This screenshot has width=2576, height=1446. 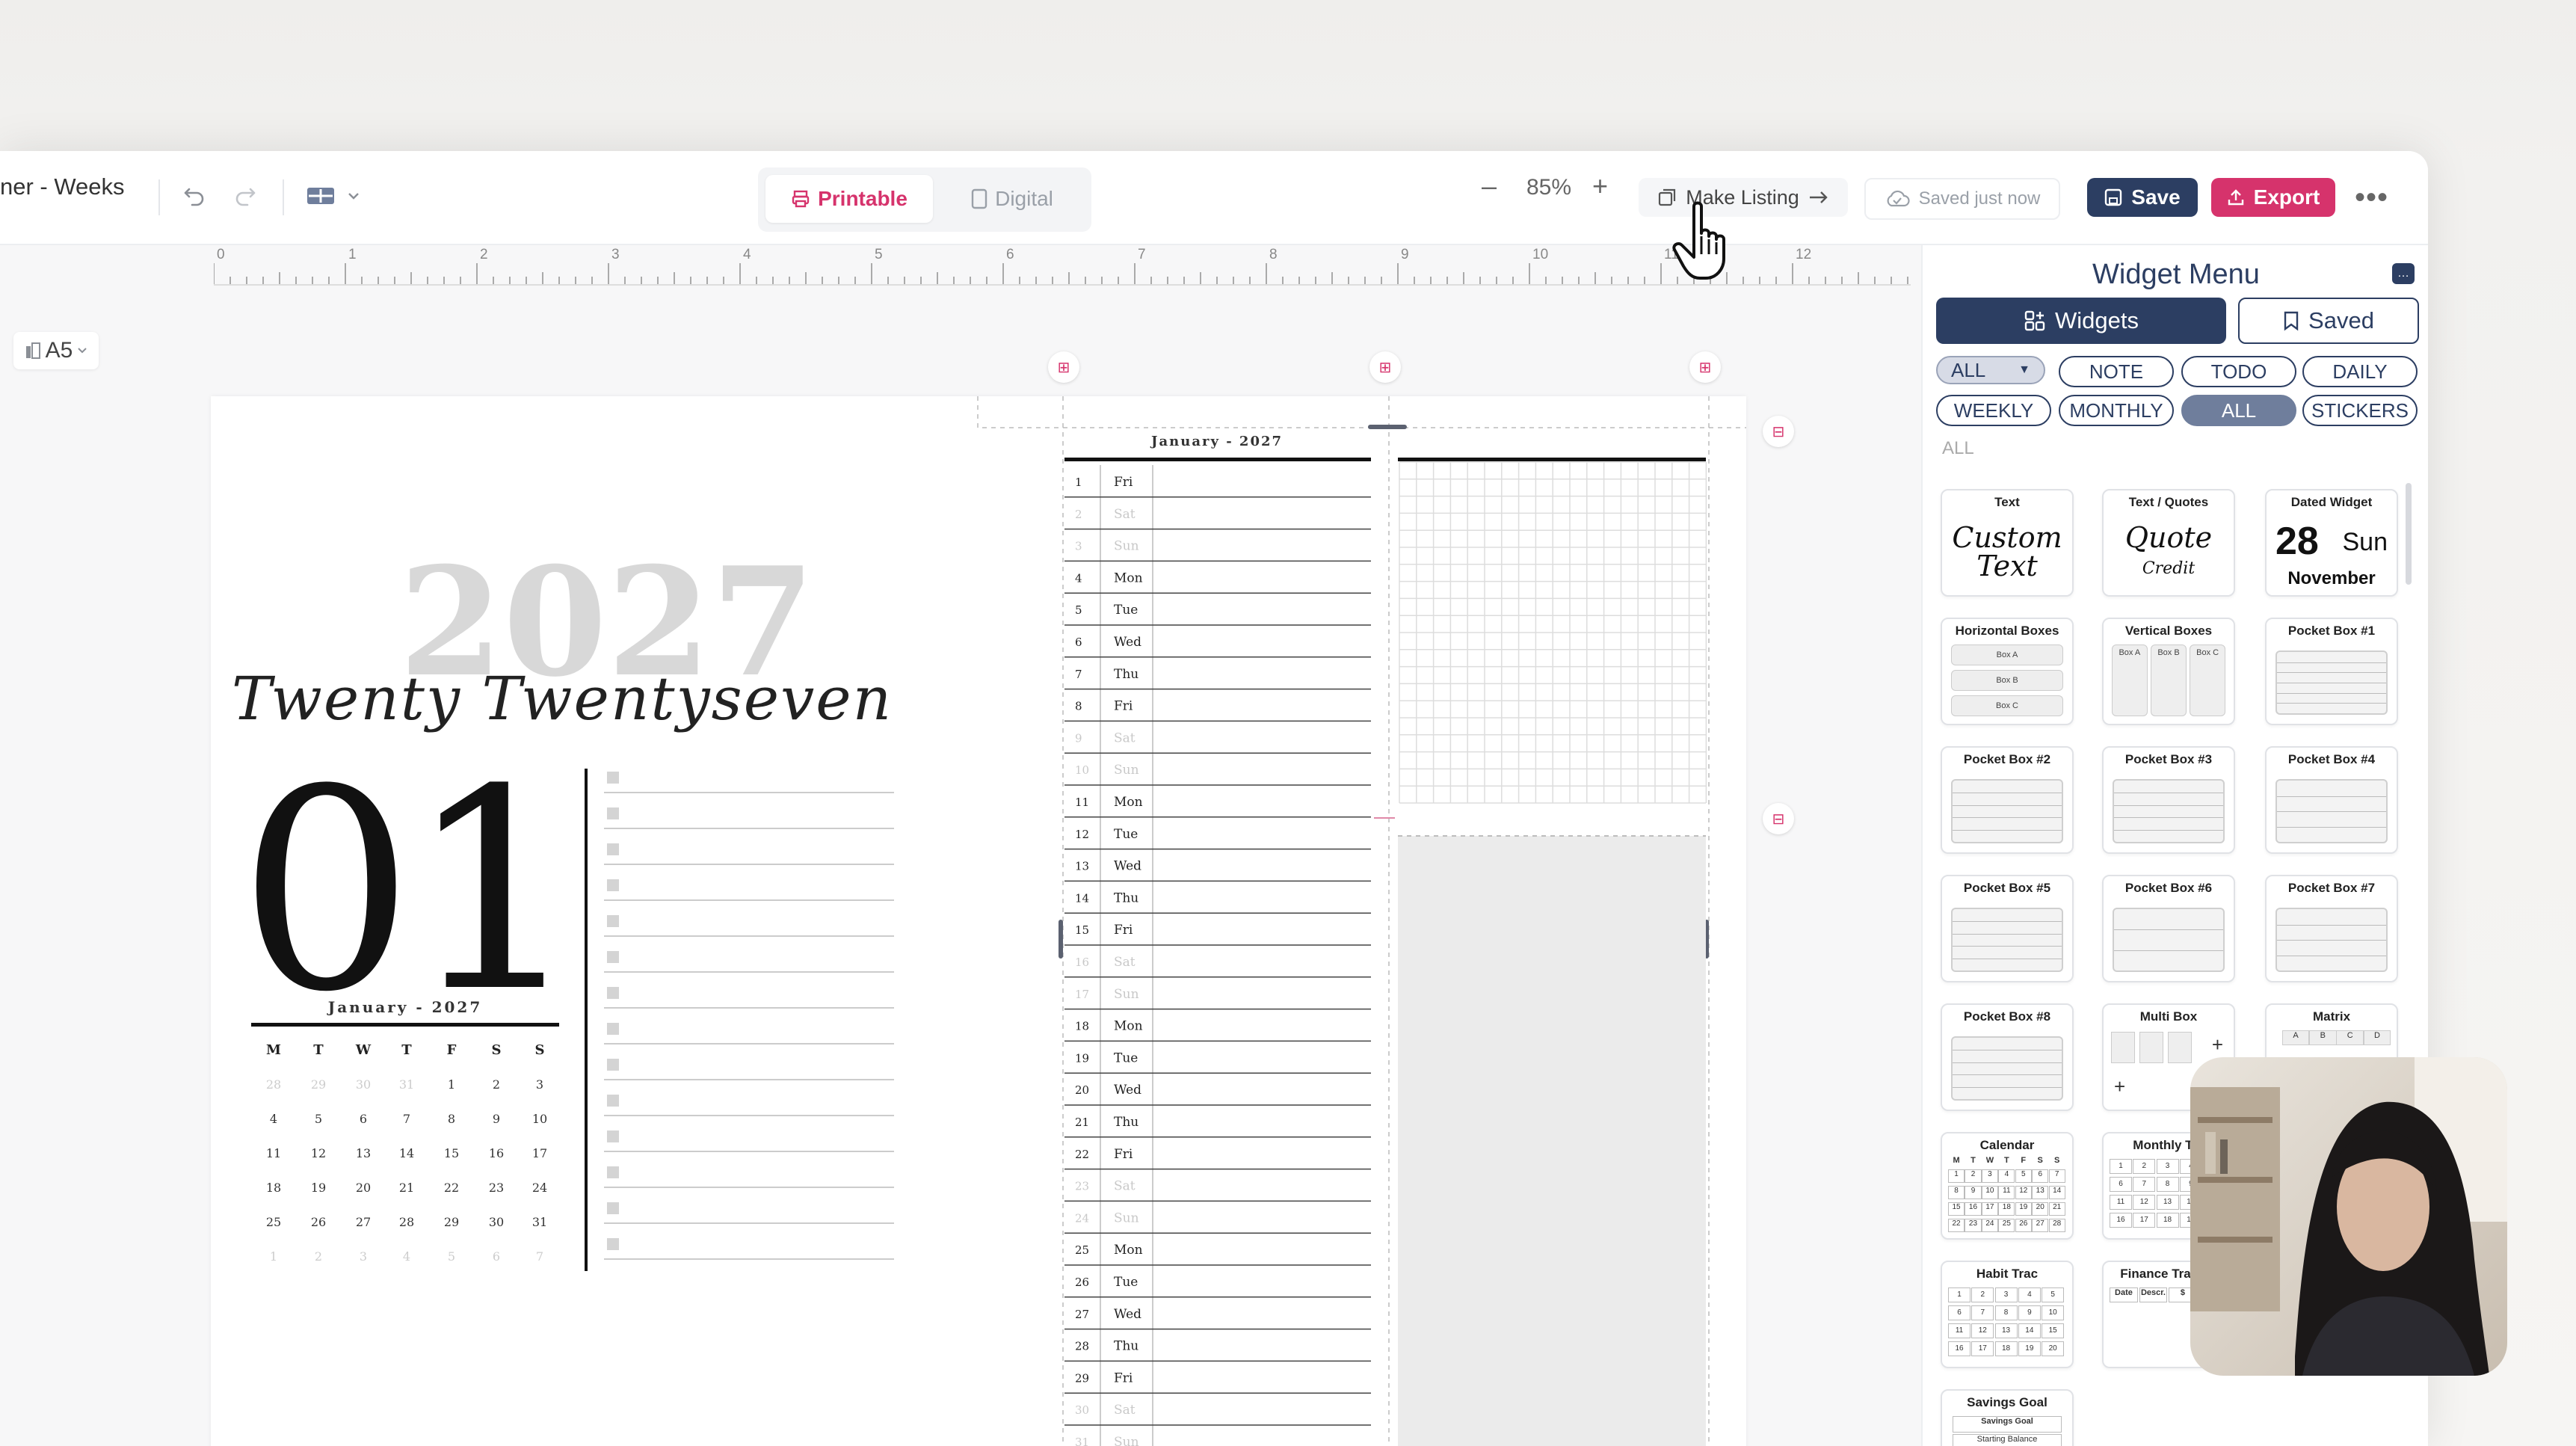 What do you see at coordinates (2007, 671) in the screenshot?
I see `widget-card: Horizontal Boxes Box A Box B Box C` at bounding box center [2007, 671].